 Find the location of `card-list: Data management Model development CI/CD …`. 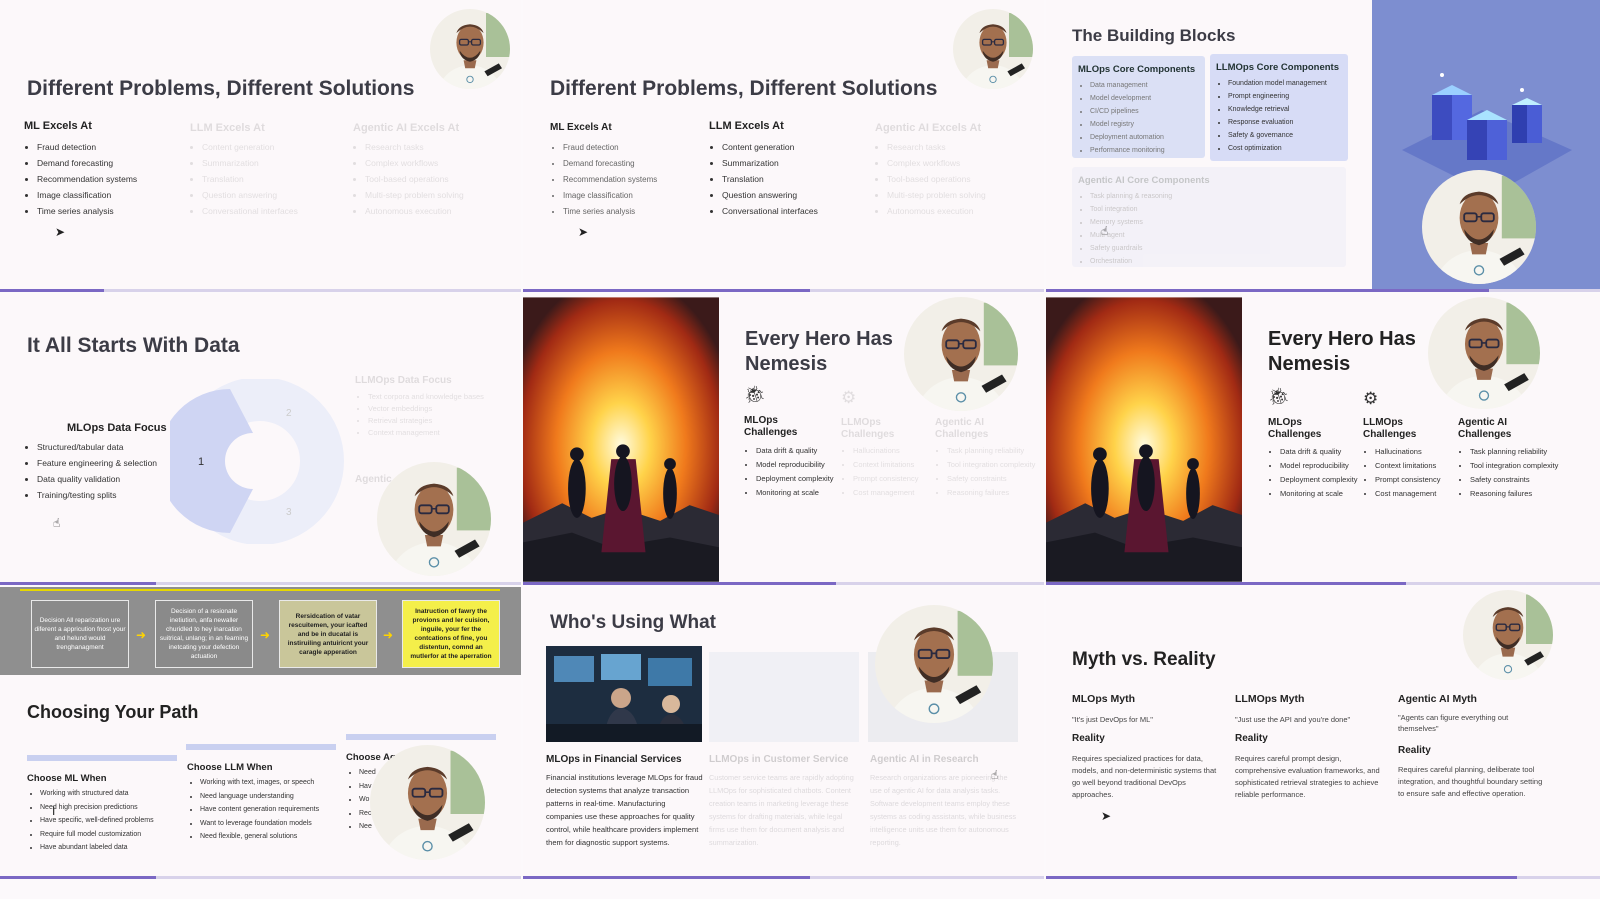

card-list: Data management Model development CI/CD … is located at coordinates (1138, 118).